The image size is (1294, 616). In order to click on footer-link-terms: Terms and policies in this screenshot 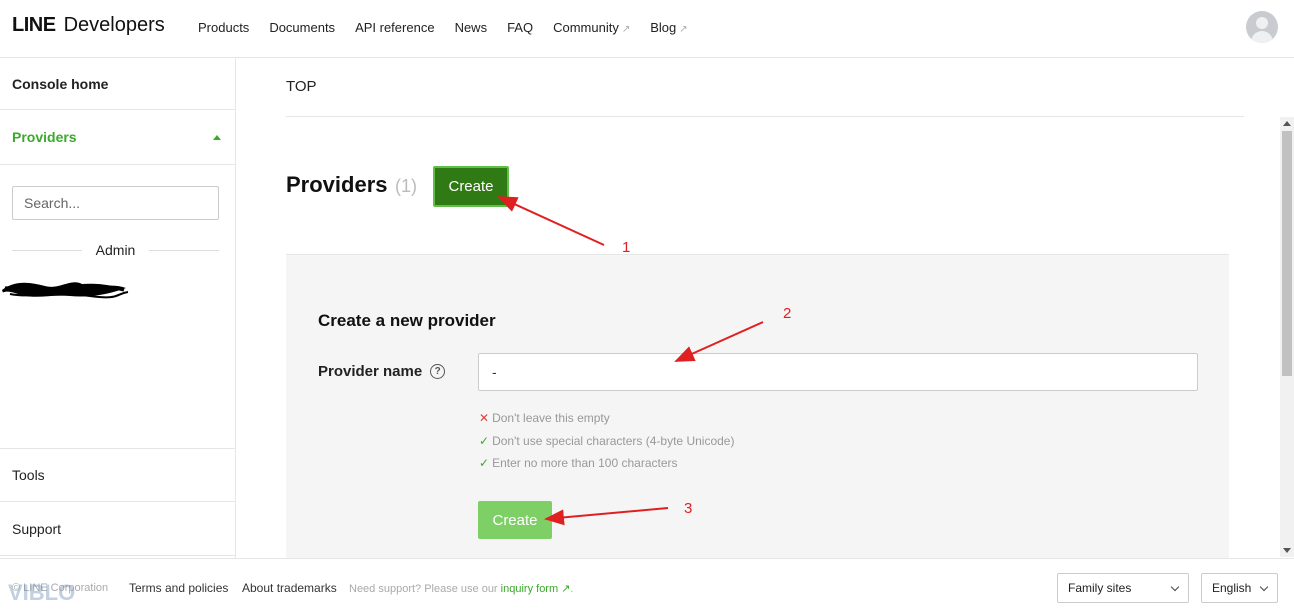, I will do `click(178, 588)`.